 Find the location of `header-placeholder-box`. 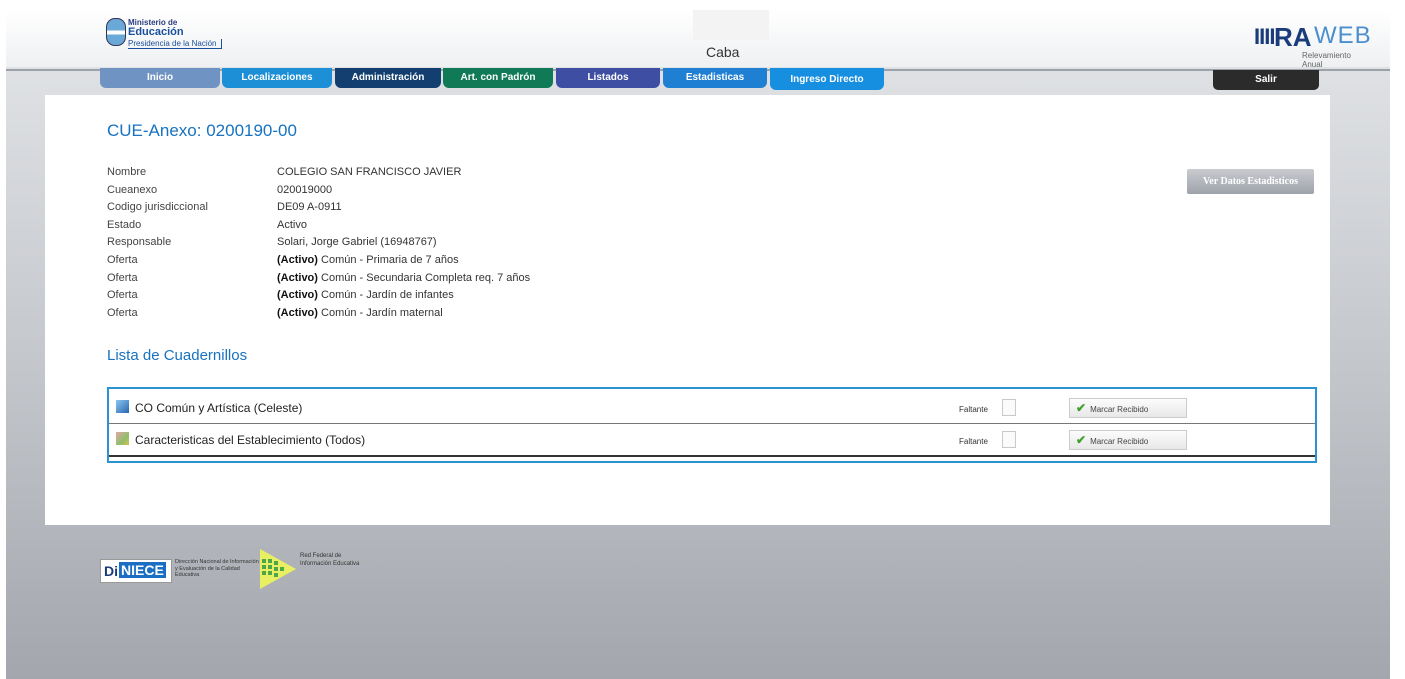

header-placeholder-box is located at coordinates (731, 25).